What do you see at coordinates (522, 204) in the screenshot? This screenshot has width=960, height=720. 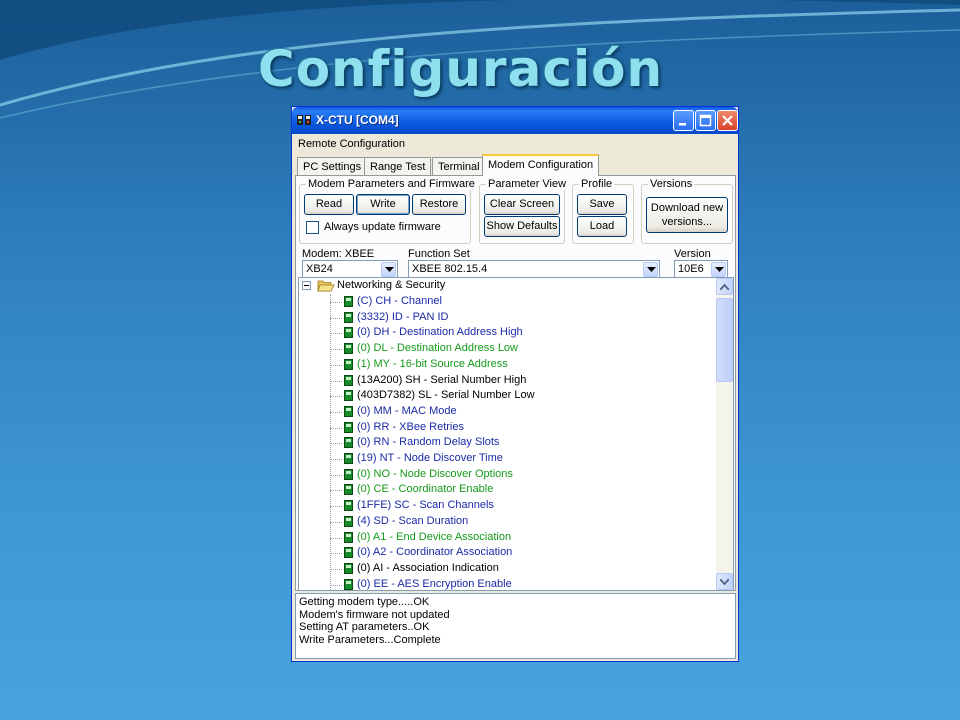 I see `clear-screen-button: Clear Screen` at bounding box center [522, 204].